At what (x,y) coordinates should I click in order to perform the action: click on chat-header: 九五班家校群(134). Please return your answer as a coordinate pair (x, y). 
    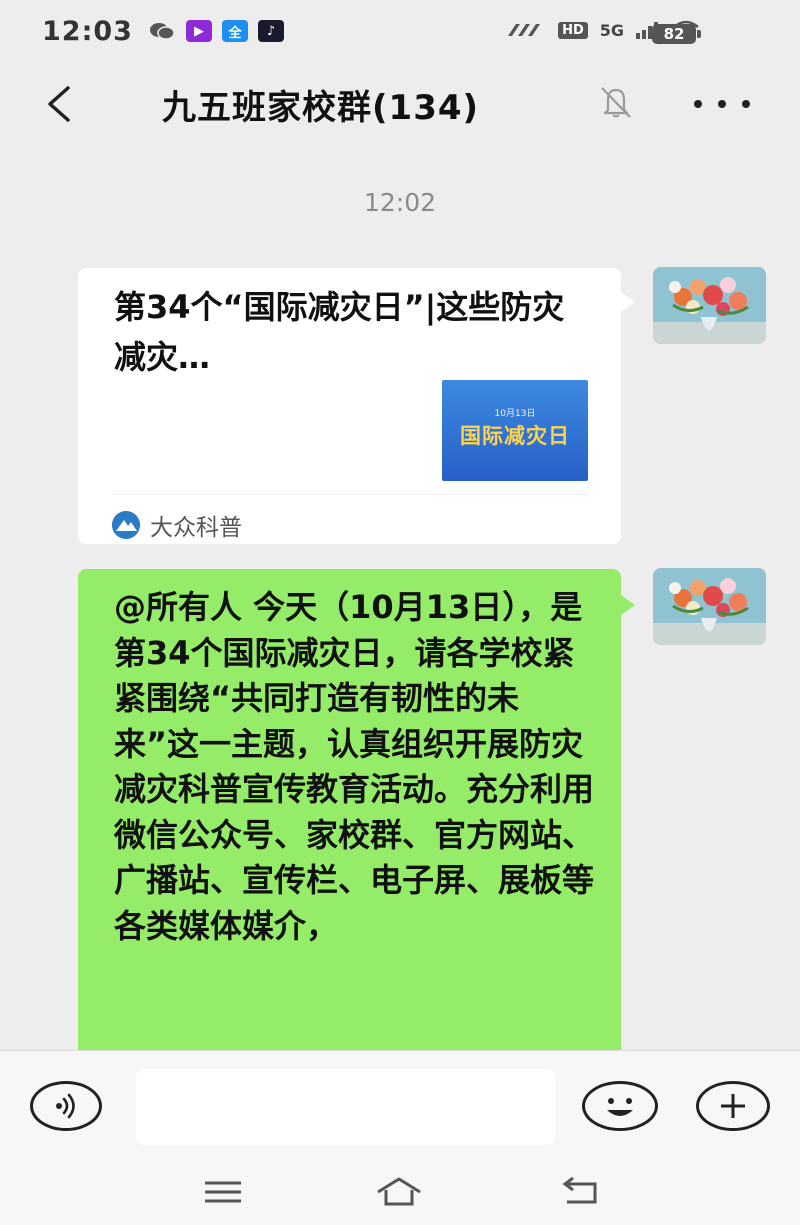
    Looking at the image, I should click on (400, 103).